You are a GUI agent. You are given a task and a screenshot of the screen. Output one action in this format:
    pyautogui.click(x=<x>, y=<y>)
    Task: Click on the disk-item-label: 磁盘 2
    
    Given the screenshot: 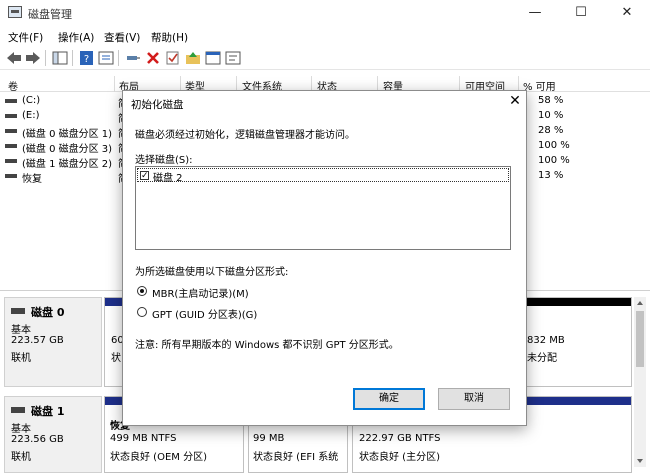 What is the action you would take?
    pyautogui.click(x=168, y=178)
    